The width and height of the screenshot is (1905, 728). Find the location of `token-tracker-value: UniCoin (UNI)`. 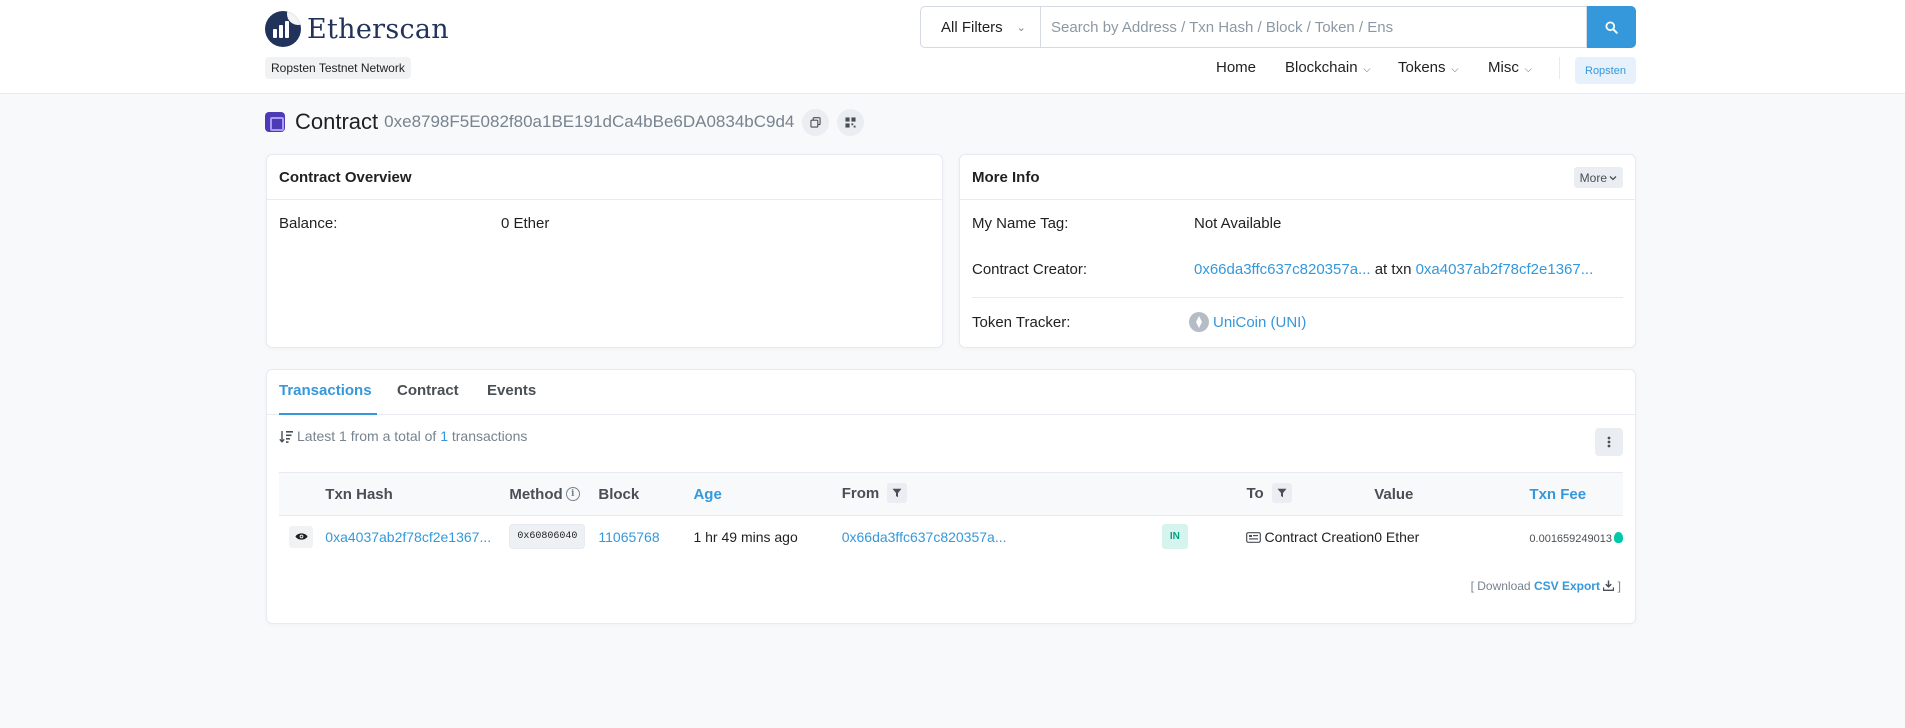

token-tracker-value: UniCoin (UNI) is located at coordinates (1247, 322).